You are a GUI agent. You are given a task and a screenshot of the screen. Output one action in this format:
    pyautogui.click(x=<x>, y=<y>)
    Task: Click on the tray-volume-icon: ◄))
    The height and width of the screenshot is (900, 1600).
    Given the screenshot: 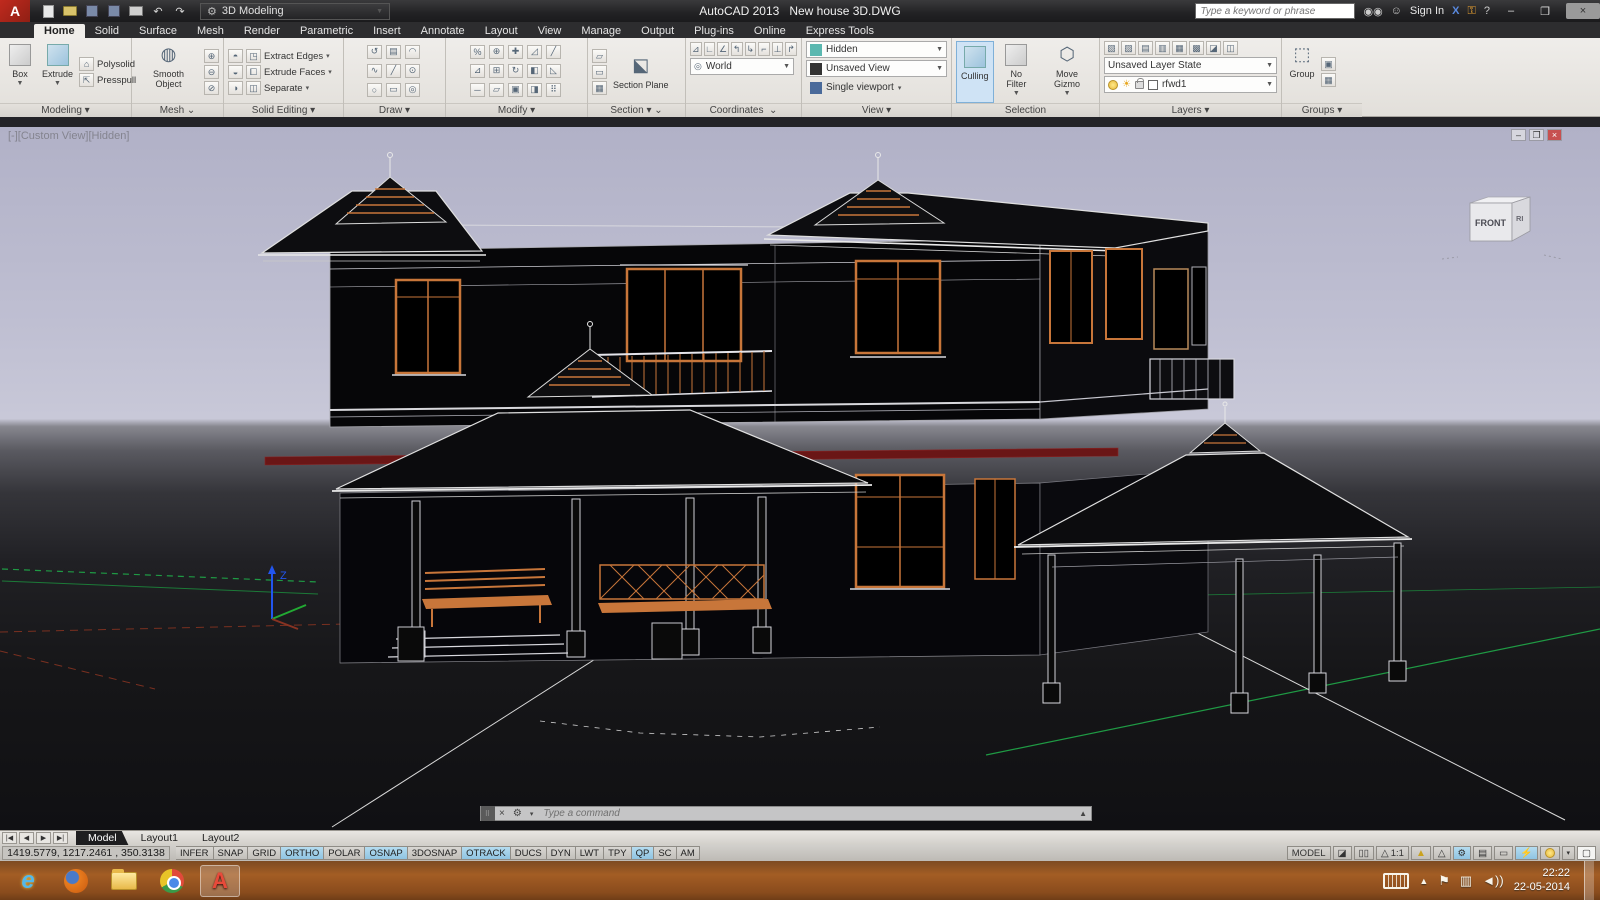 What is the action you would take?
    pyautogui.click(x=1493, y=880)
    